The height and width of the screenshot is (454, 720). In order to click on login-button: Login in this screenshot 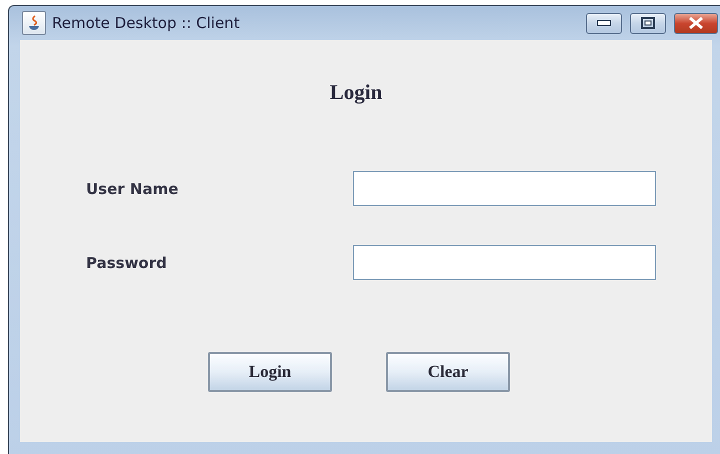, I will do `click(270, 372)`.